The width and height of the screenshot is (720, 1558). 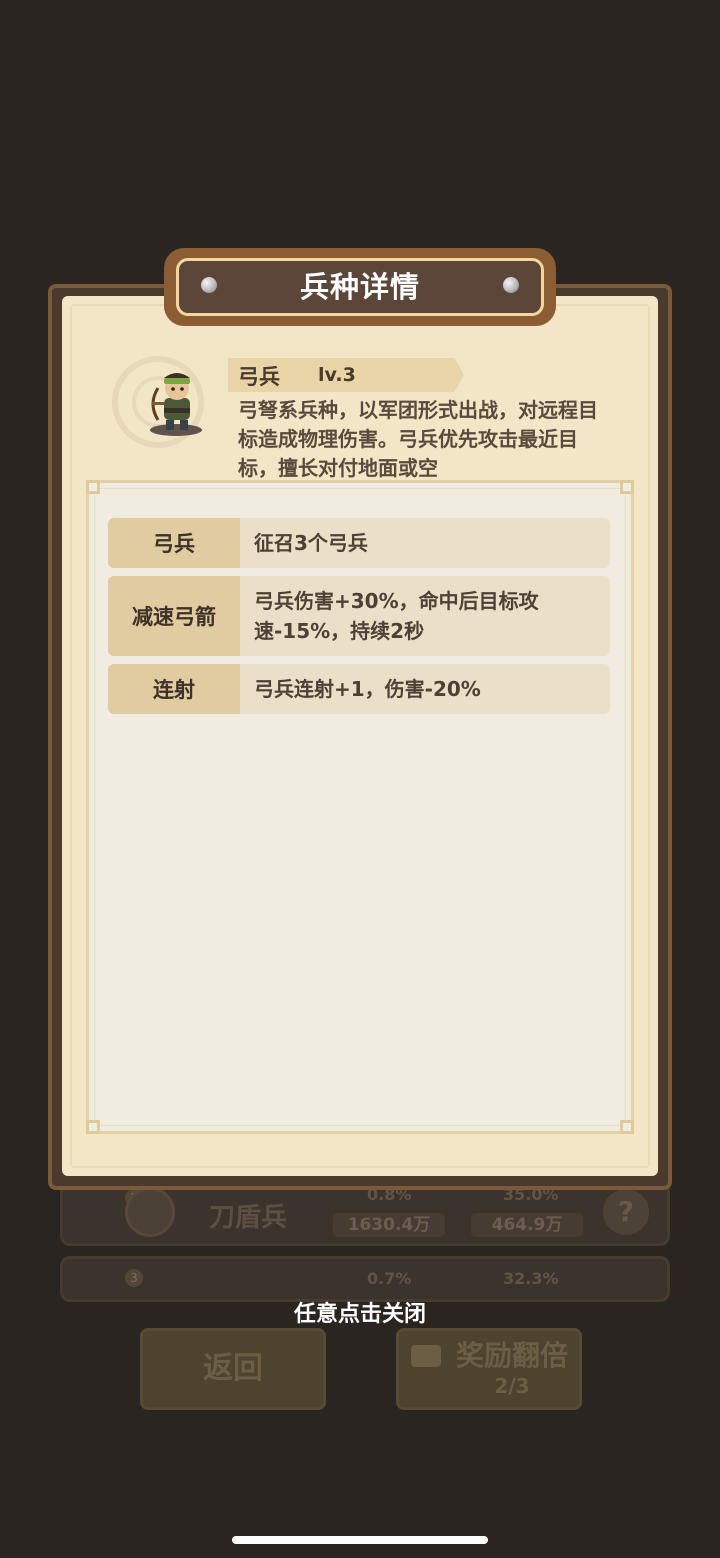 I want to click on skill-tag: 弓兵, so click(x=174, y=543).